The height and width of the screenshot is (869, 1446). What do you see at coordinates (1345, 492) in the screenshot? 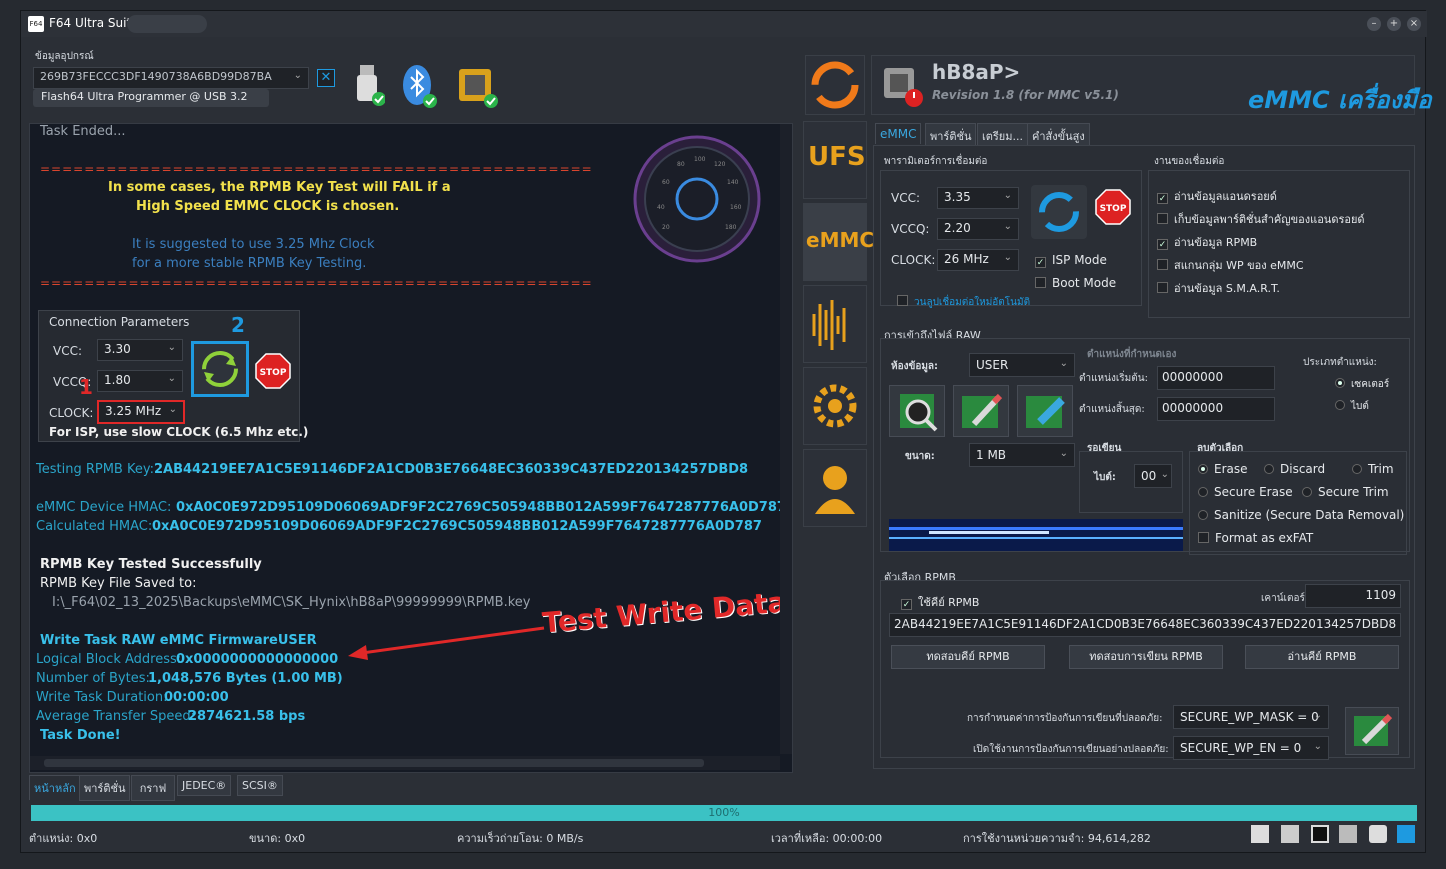
I see `secure-trim-radio: Secure Trim` at bounding box center [1345, 492].